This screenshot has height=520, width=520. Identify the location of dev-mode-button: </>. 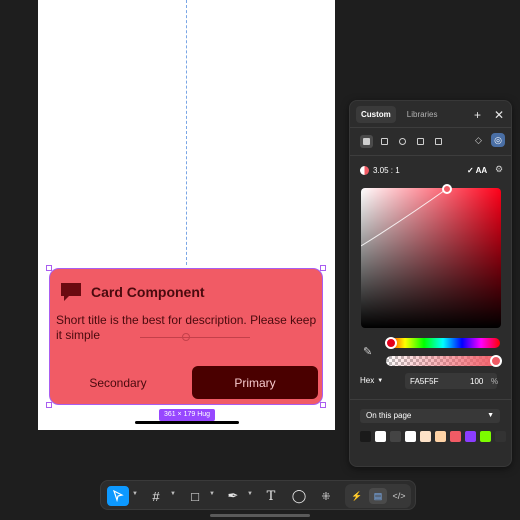
(399, 496).